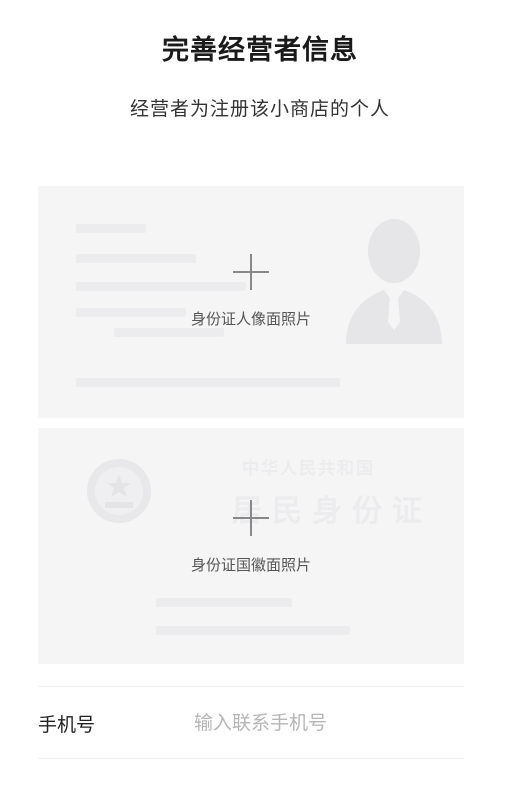  I want to click on id-card-country-text: 中华人民共和国, so click(308, 469).